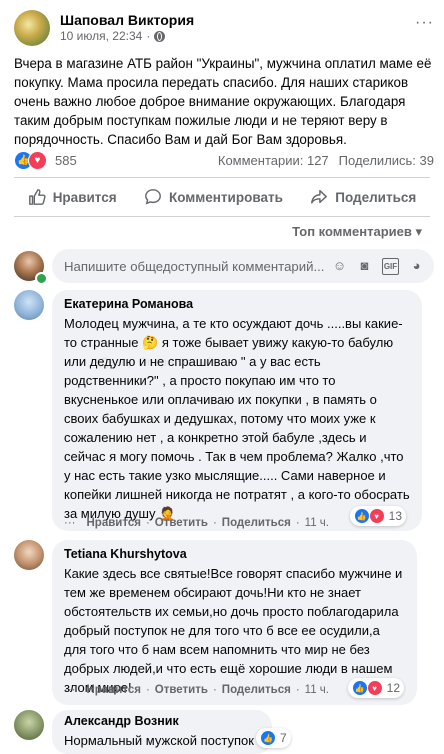 The image size is (444, 754). I want to click on online-status-icon, so click(41, 278).